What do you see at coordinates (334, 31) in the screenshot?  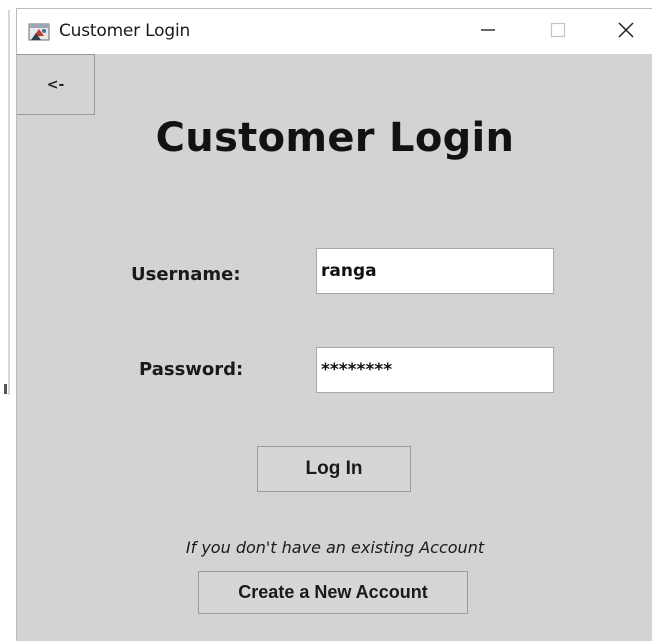 I see `title-bar: Customer Login` at bounding box center [334, 31].